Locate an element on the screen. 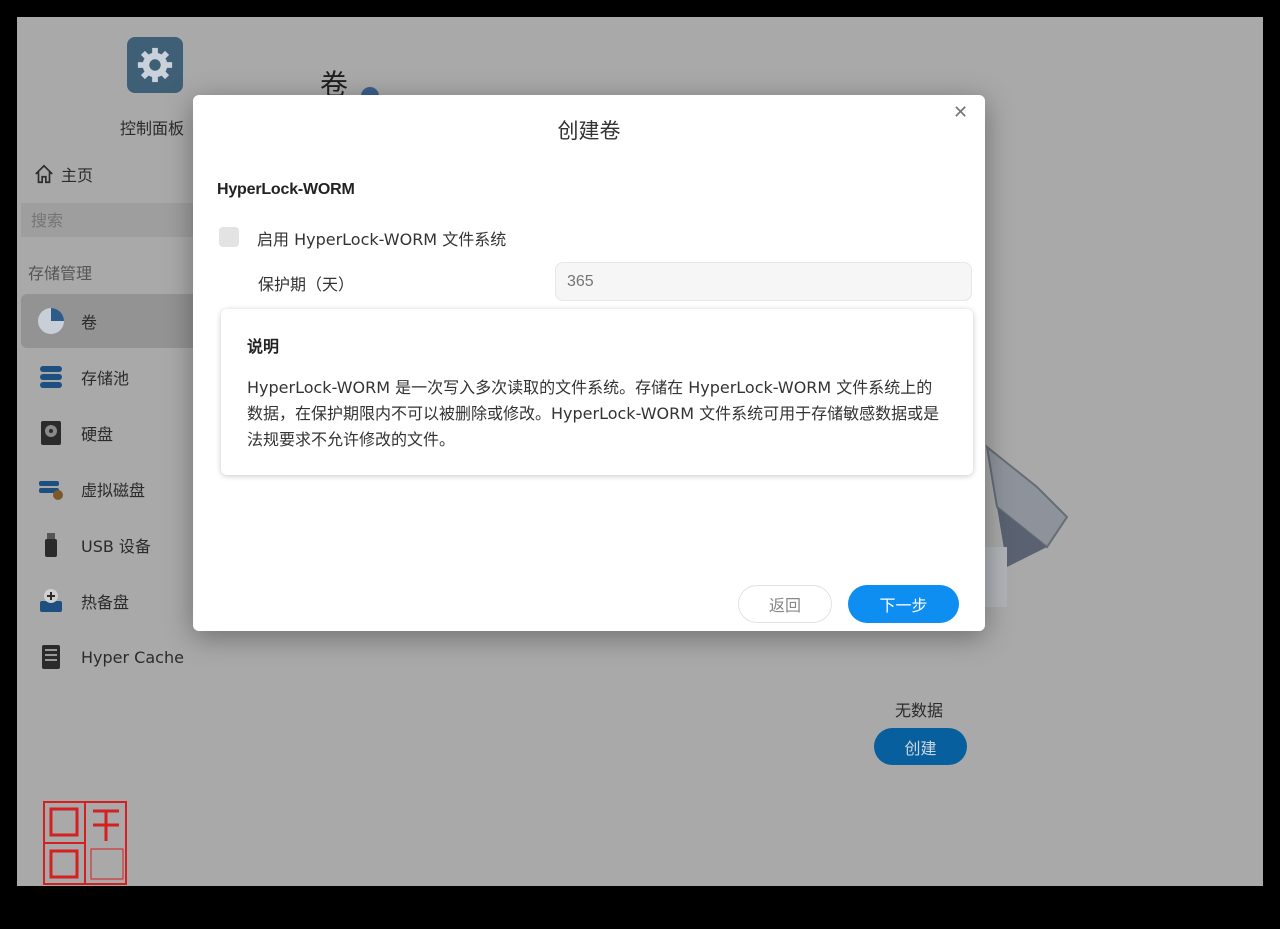 Image resolution: width=1280 pixels, height=929 pixels. sidebar-item-hyper-cache: Hyper Cache is located at coordinates (116, 657).